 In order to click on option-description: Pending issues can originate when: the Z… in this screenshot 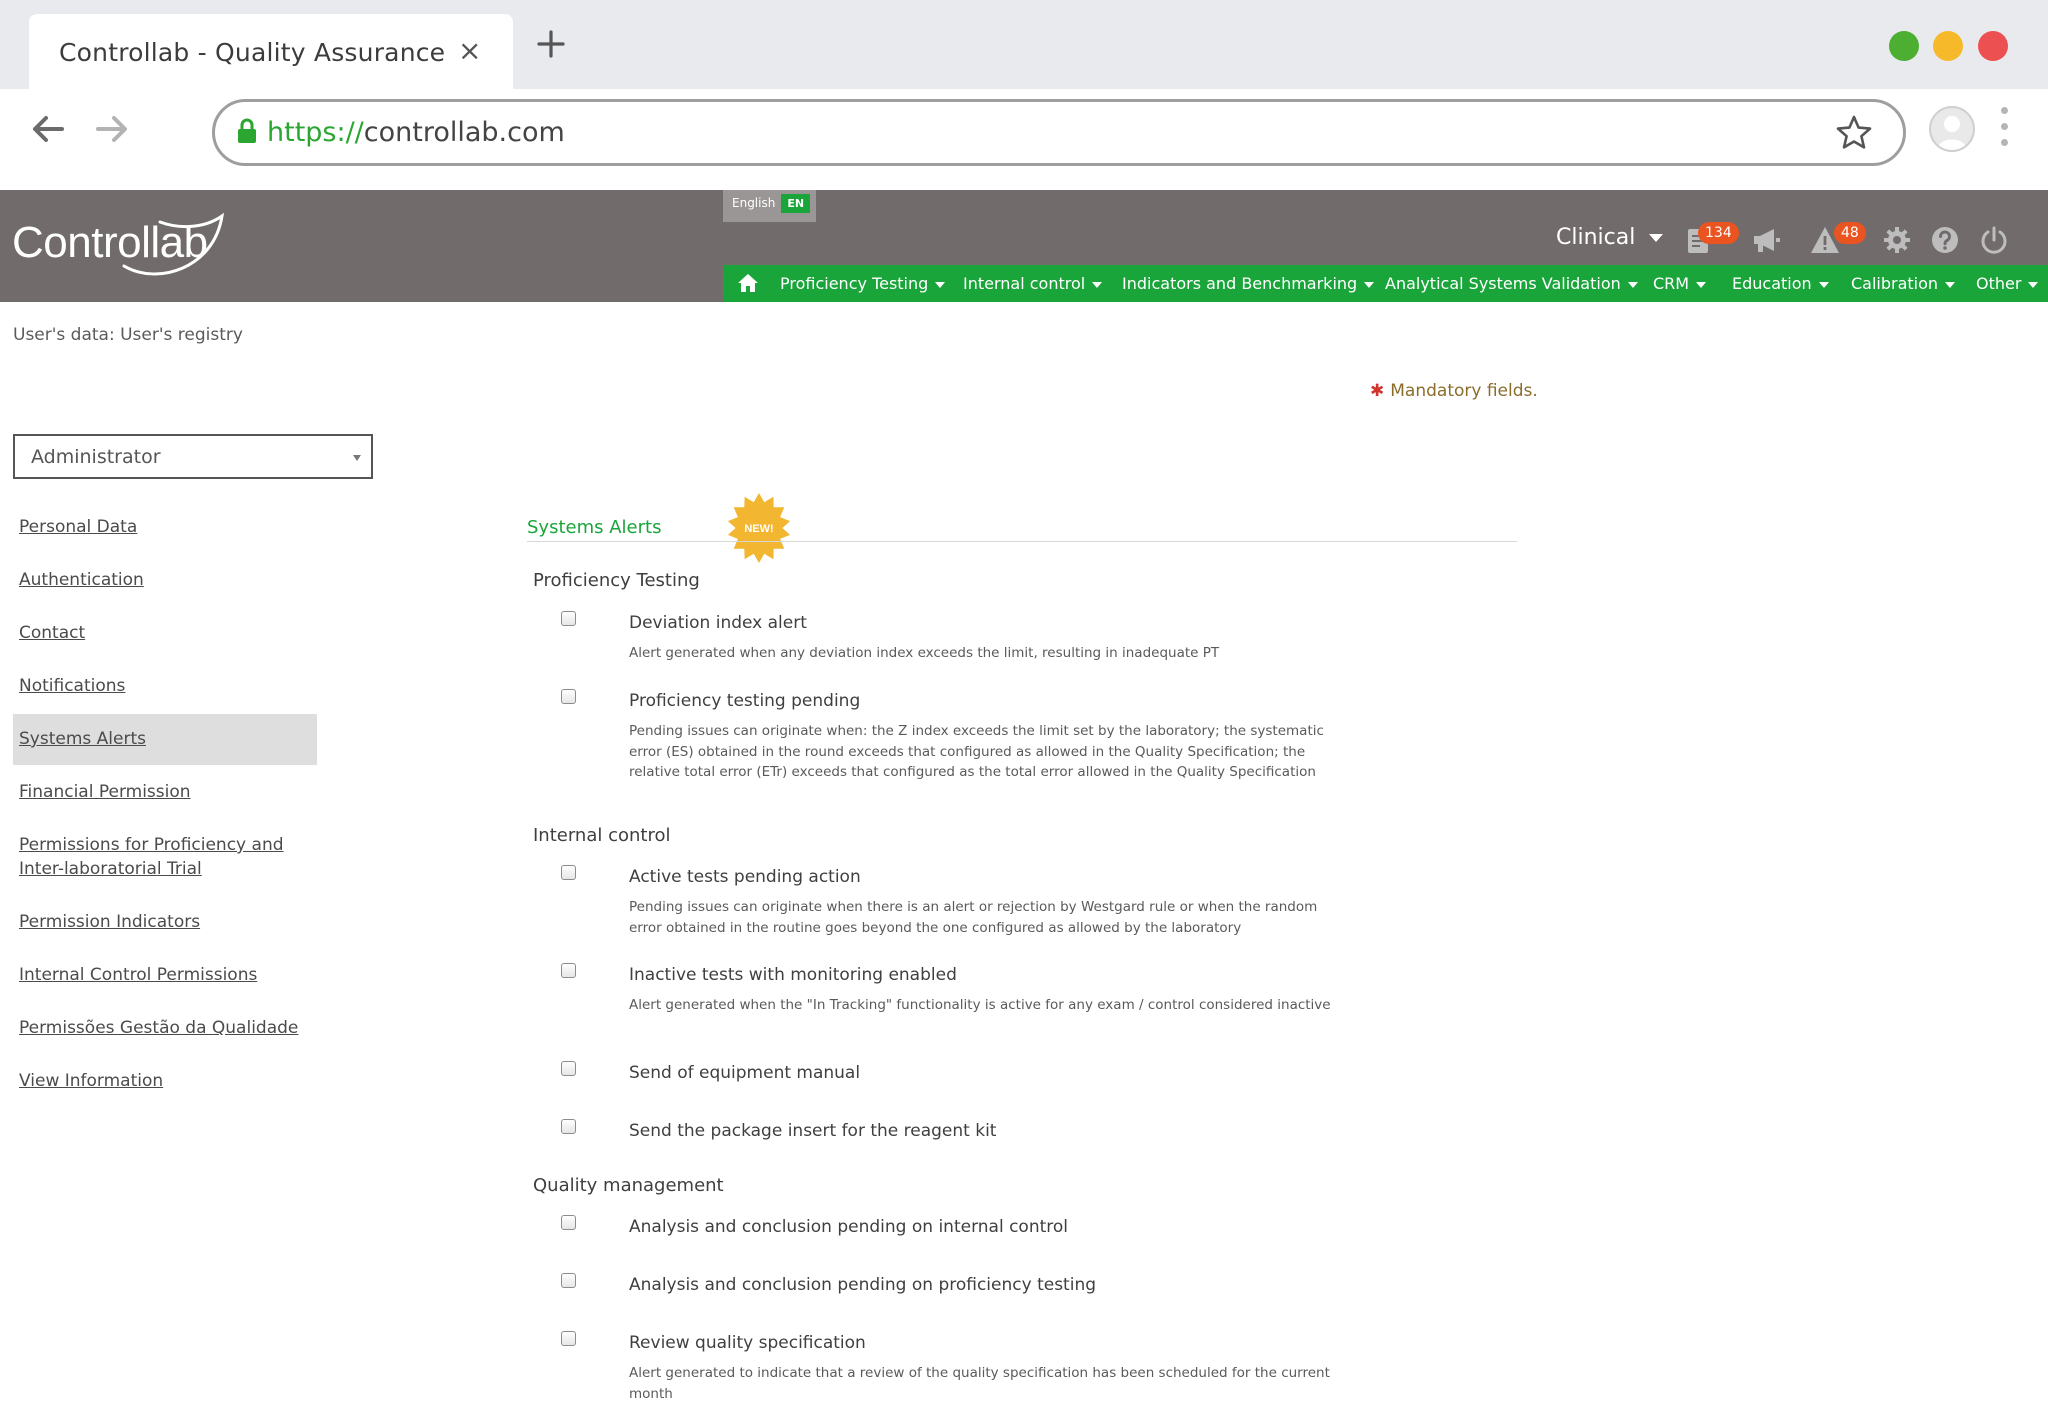, I will do `click(976, 751)`.